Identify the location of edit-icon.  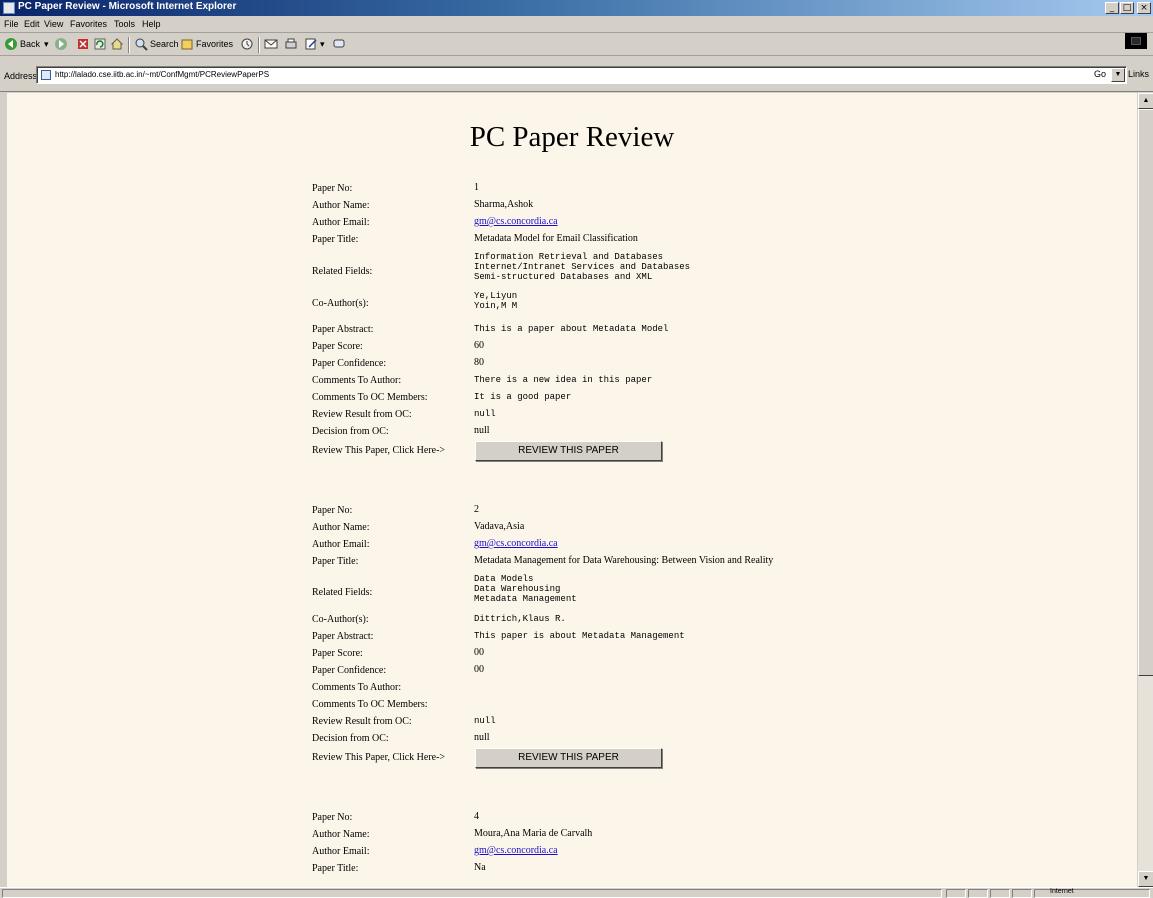
(311, 44).